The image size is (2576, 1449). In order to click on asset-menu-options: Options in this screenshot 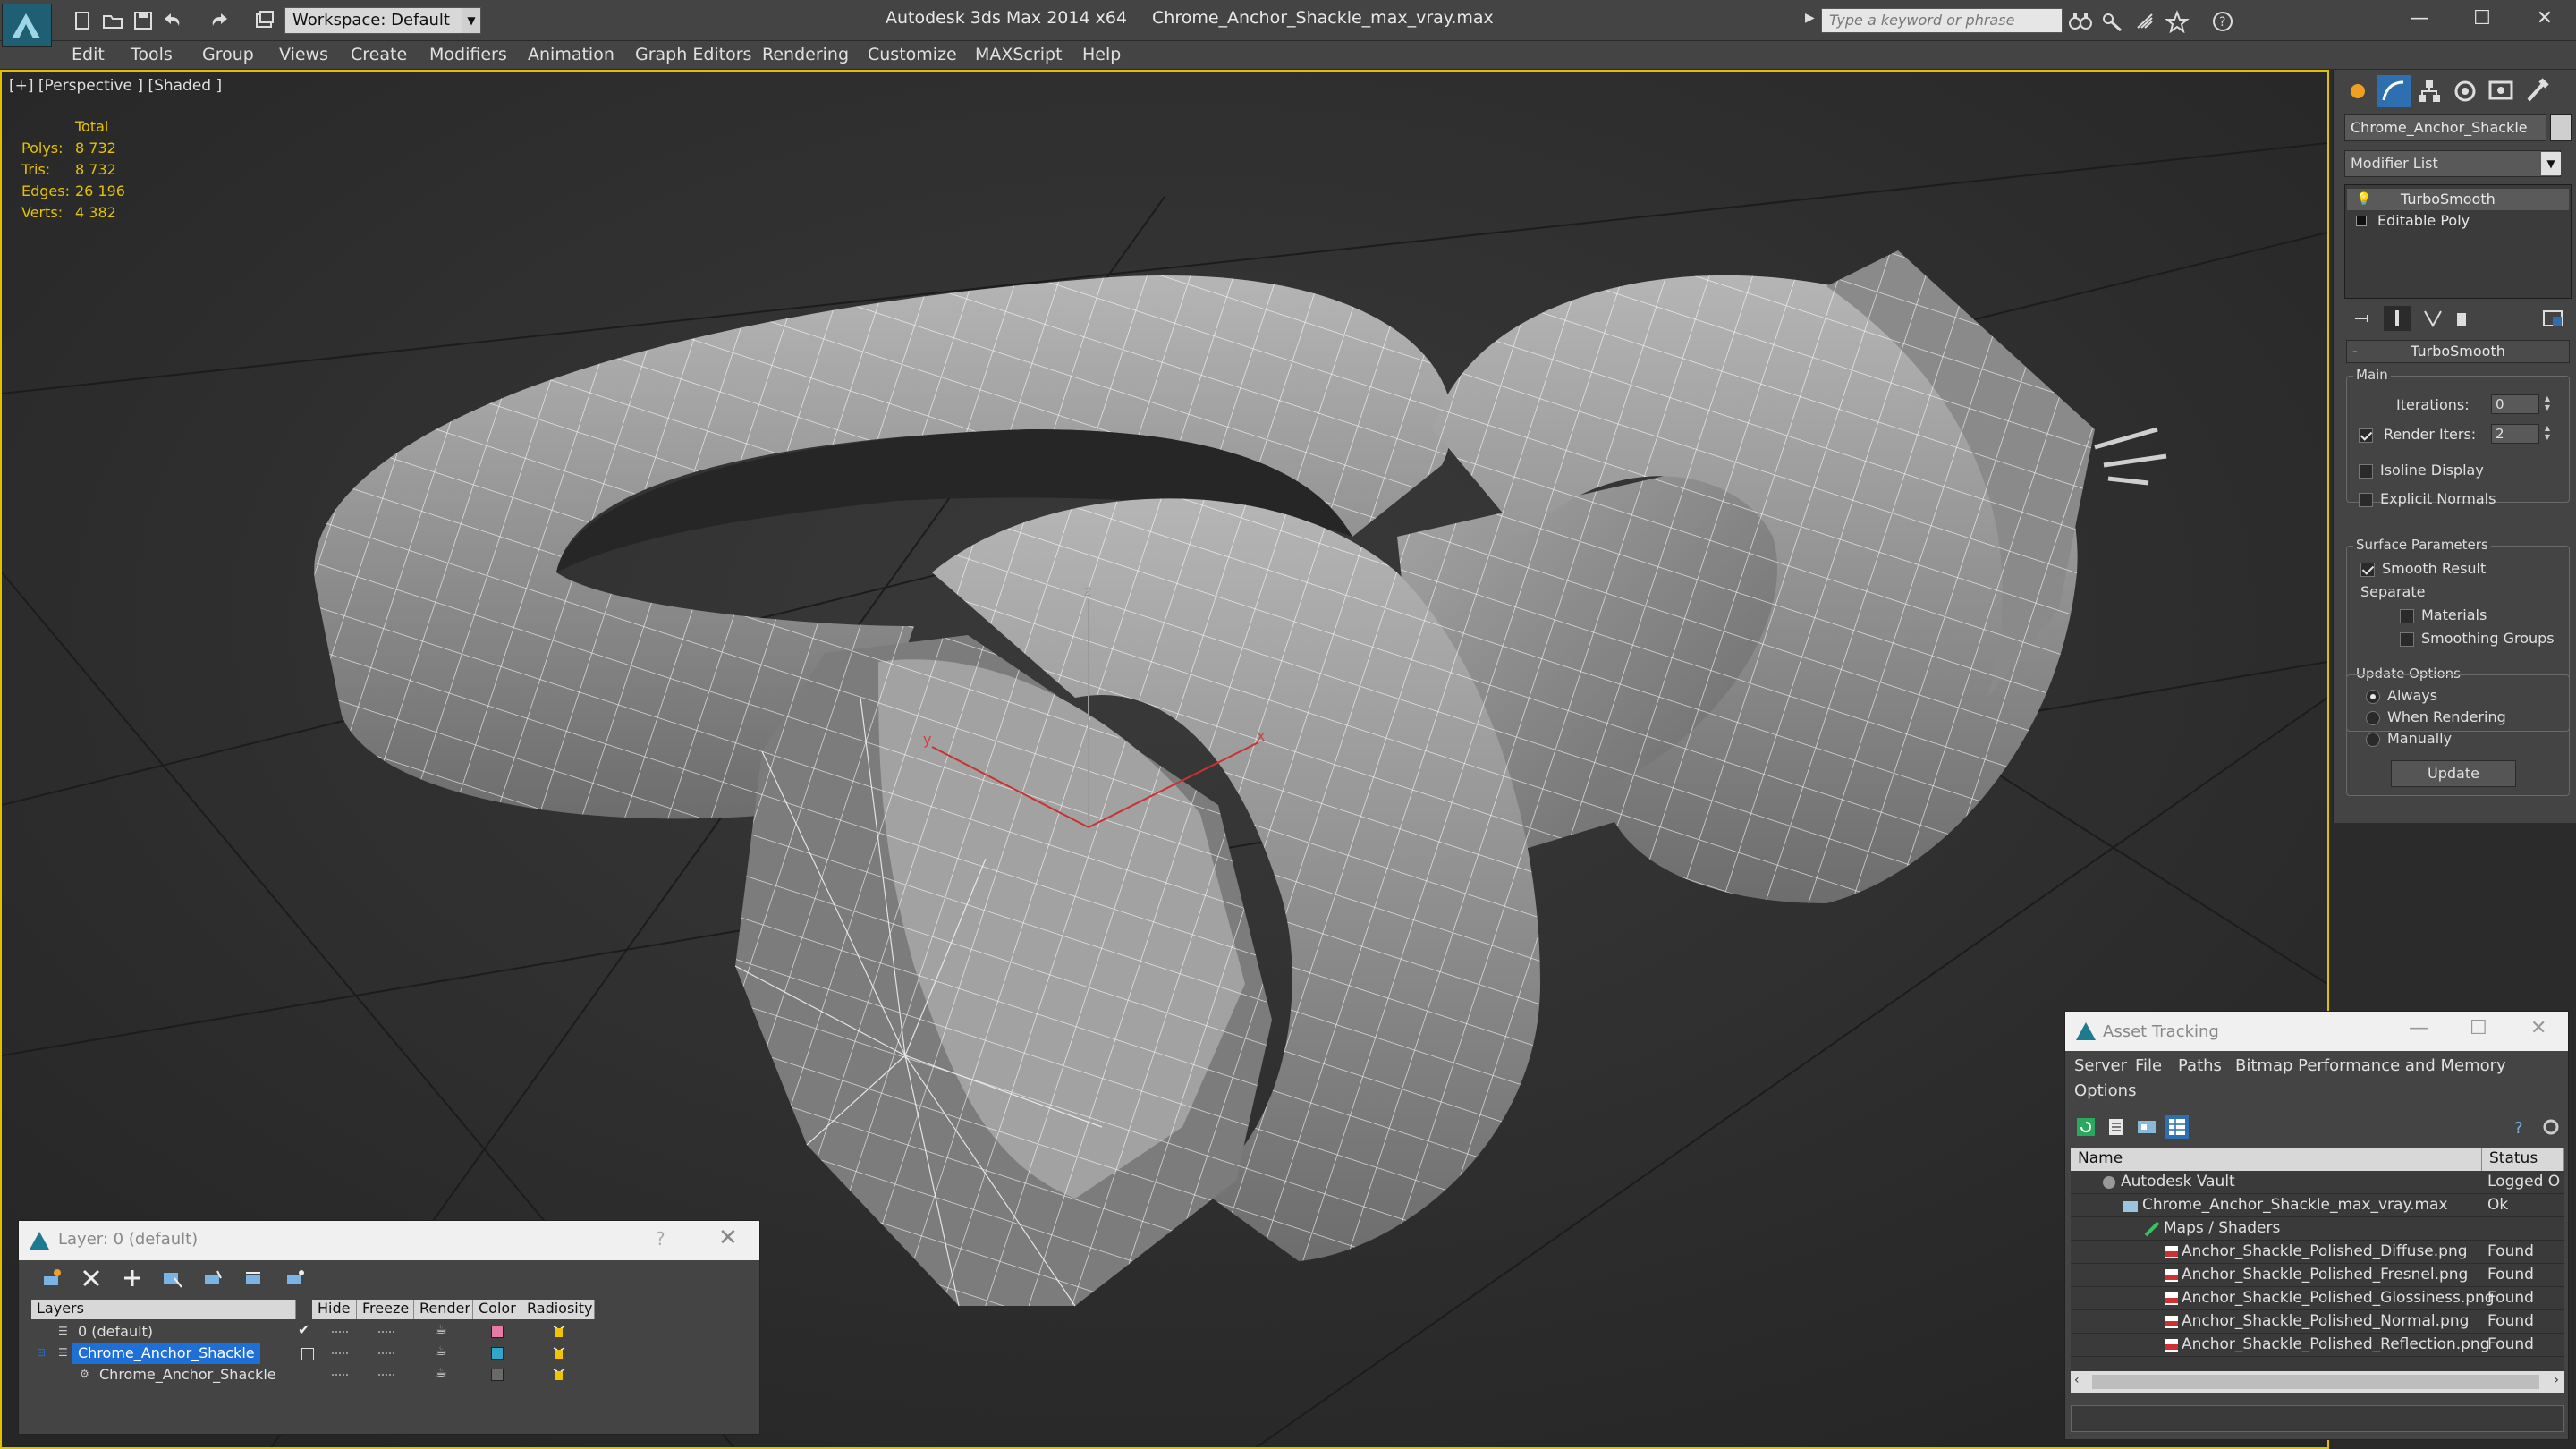, I will do `click(2105, 1090)`.